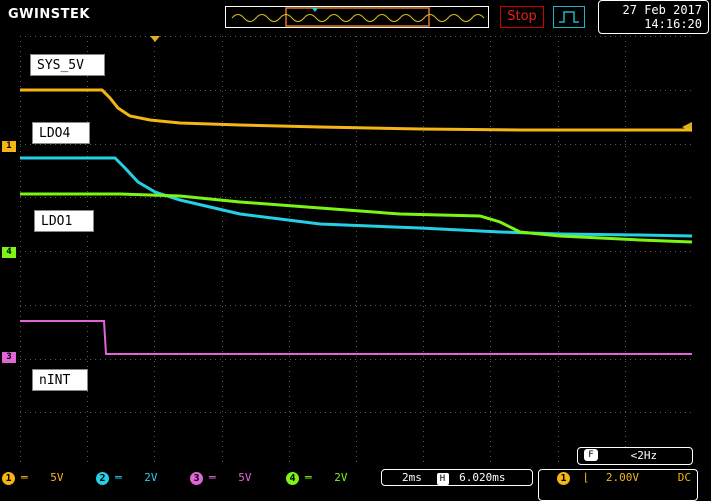 This screenshot has width=711, height=501. Describe the element at coordinates (563, 478) in the screenshot. I see `trigger-source: 1` at that location.